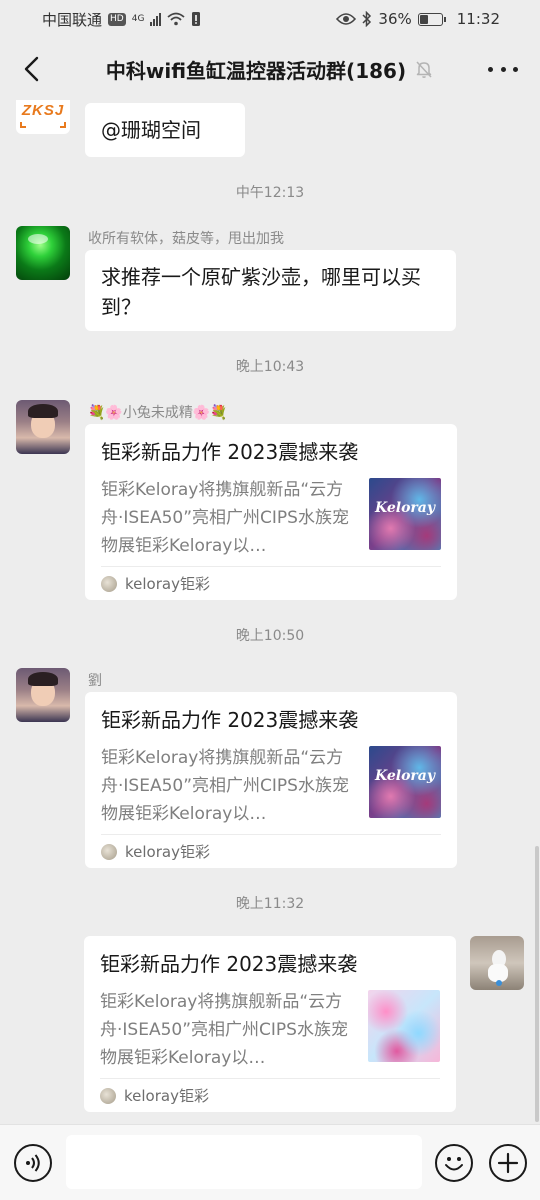 The width and height of the screenshot is (540, 1200). What do you see at coordinates (176, 19) in the screenshot?
I see `wifi-icon` at bounding box center [176, 19].